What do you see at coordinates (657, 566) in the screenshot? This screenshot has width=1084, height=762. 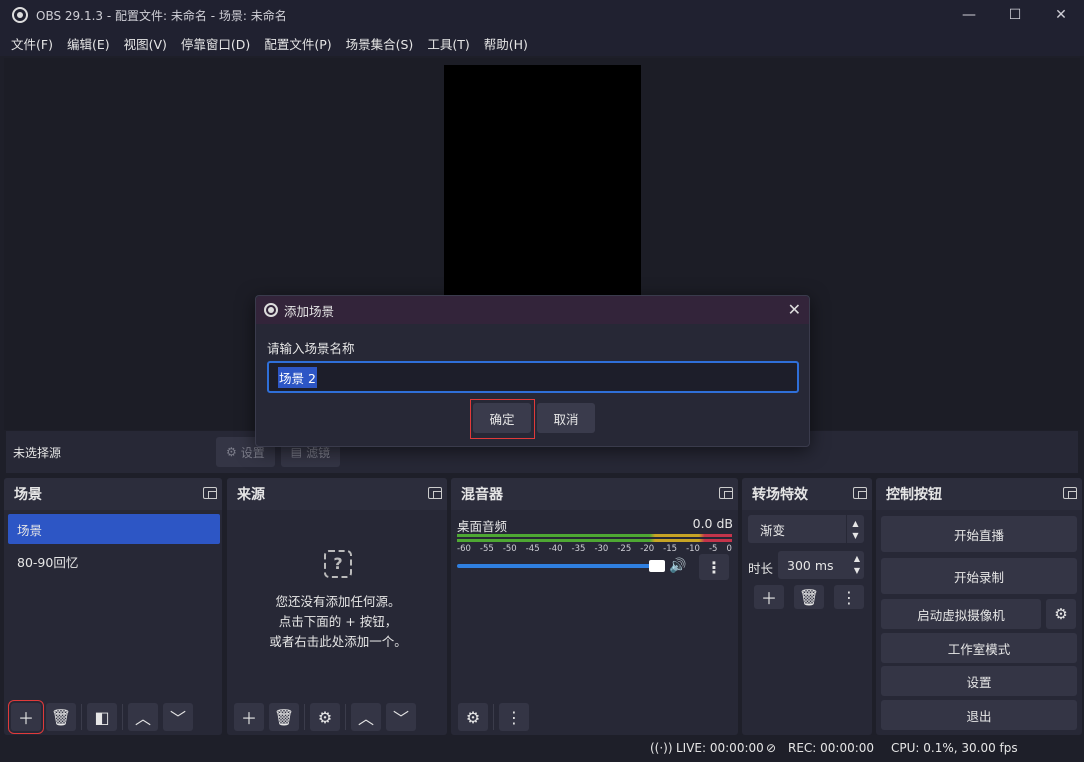 I see `volume-slider-handle` at bounding box center [657, 566].